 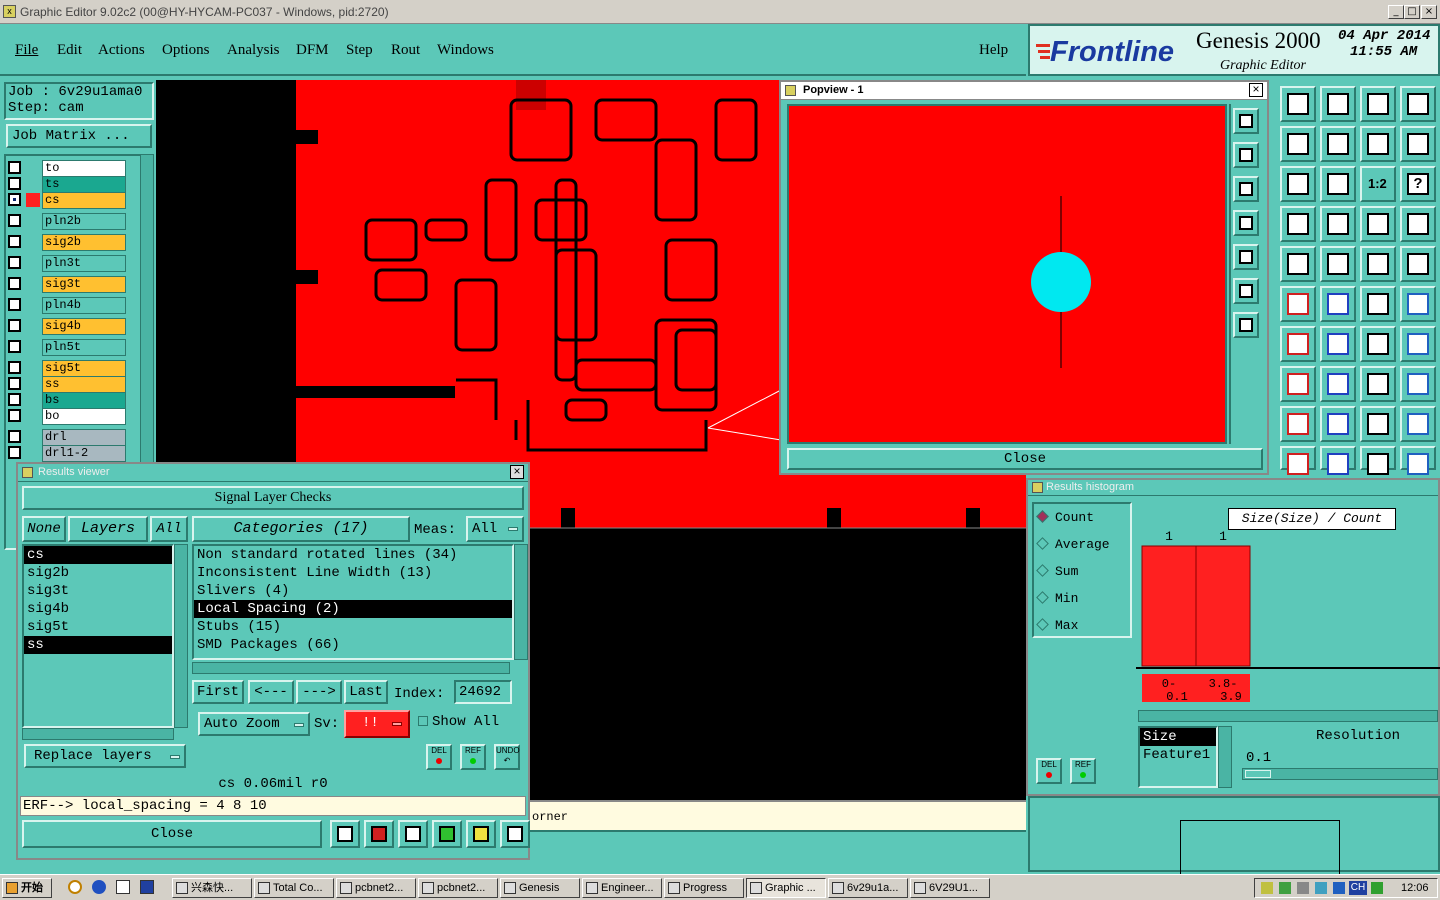 I want to click on popview-view, so click(x=1007, y=274).